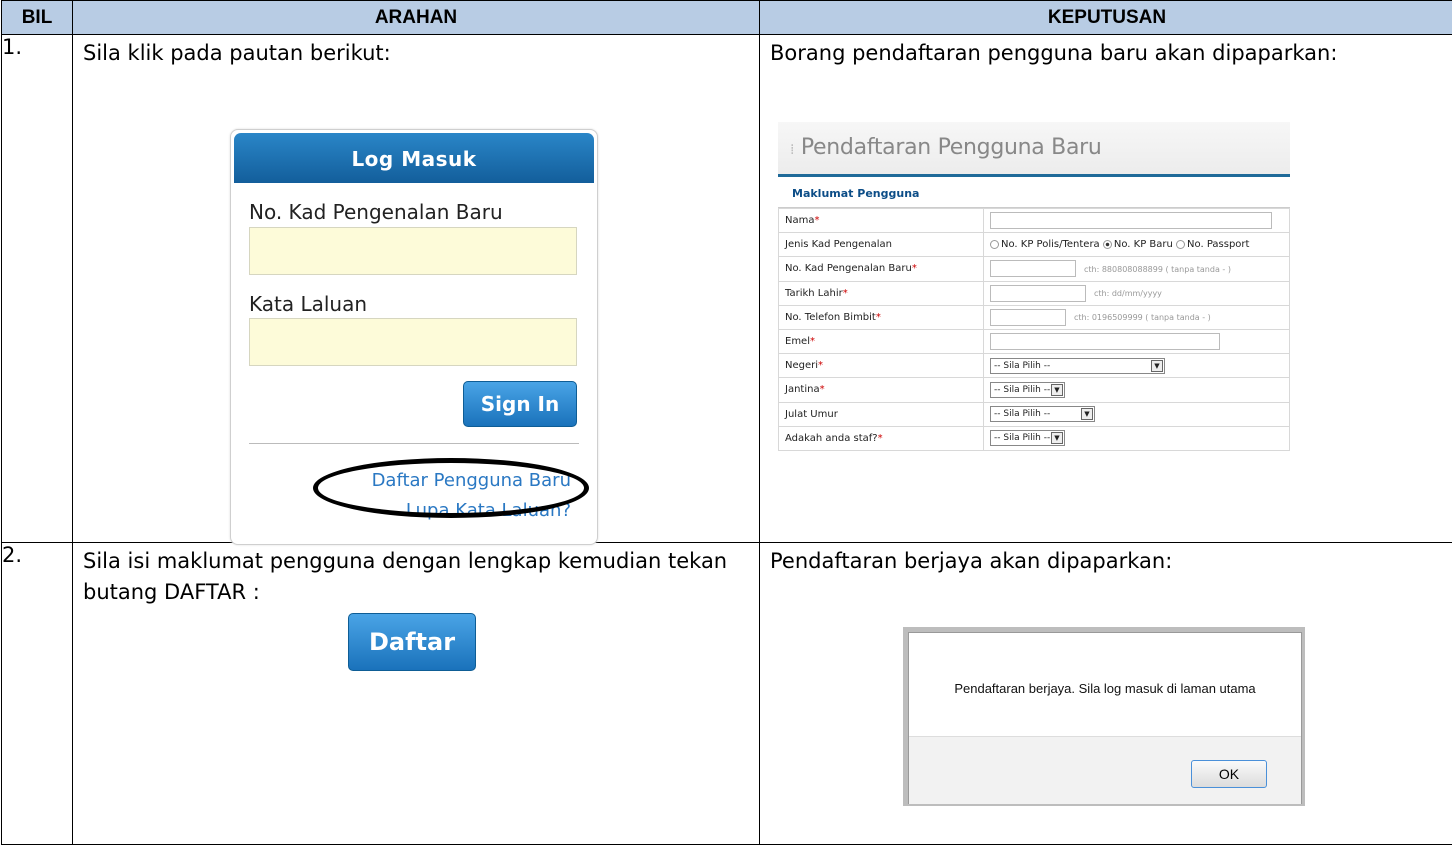 This screenshot has height=845, width=1452. I want to click on telefon-label: No. Telefon Bimbit, so click(830, 317).